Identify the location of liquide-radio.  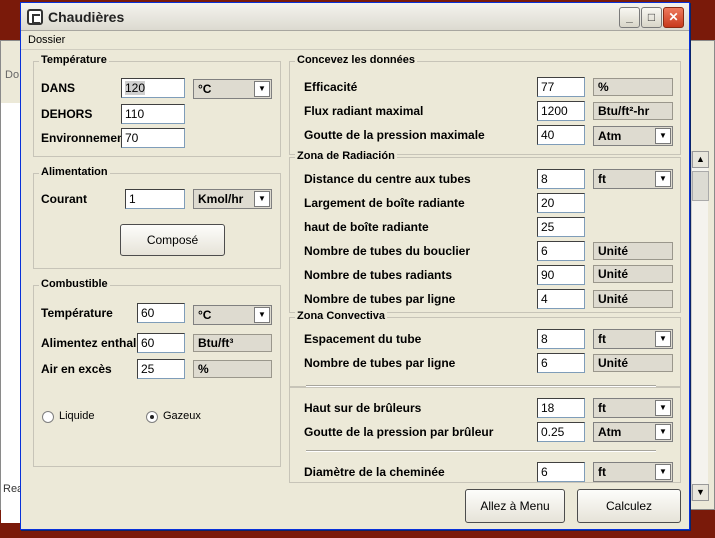
(48, 417).